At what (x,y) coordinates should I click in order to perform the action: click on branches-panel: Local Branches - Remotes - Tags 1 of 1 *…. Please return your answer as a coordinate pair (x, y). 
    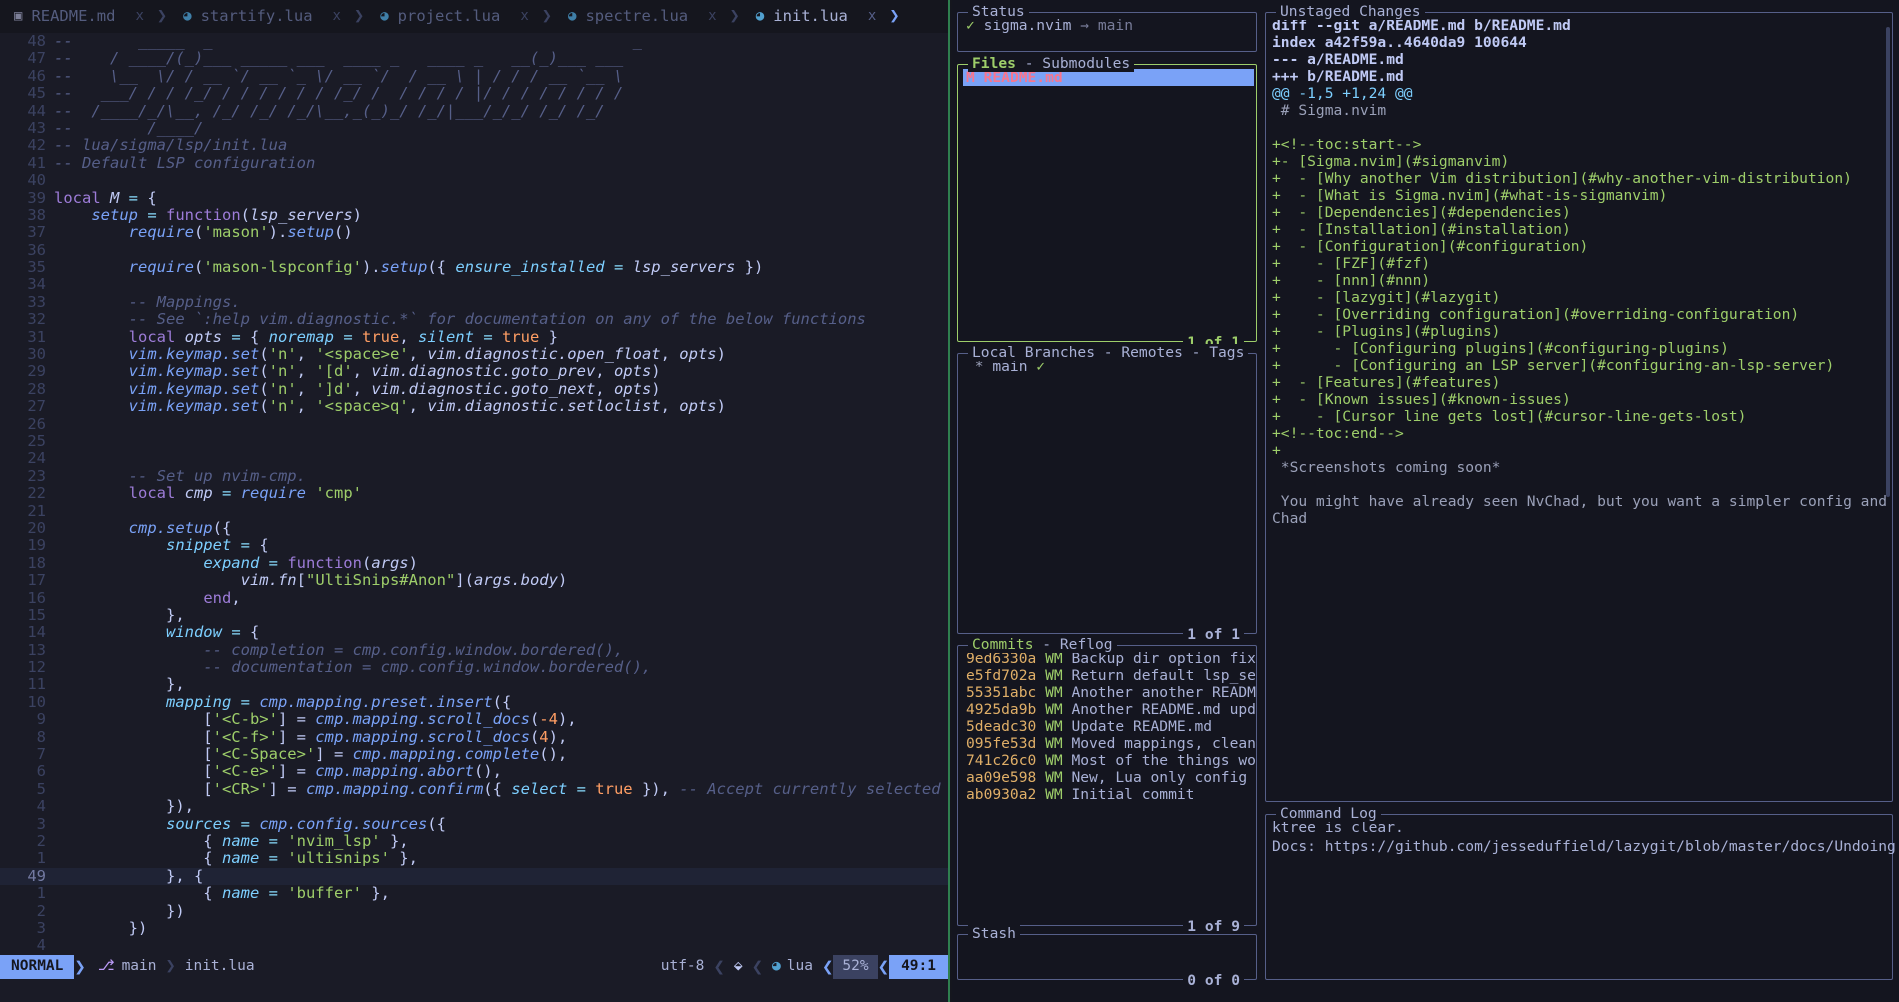
    Looking at the image, I should click on (1107, 493).